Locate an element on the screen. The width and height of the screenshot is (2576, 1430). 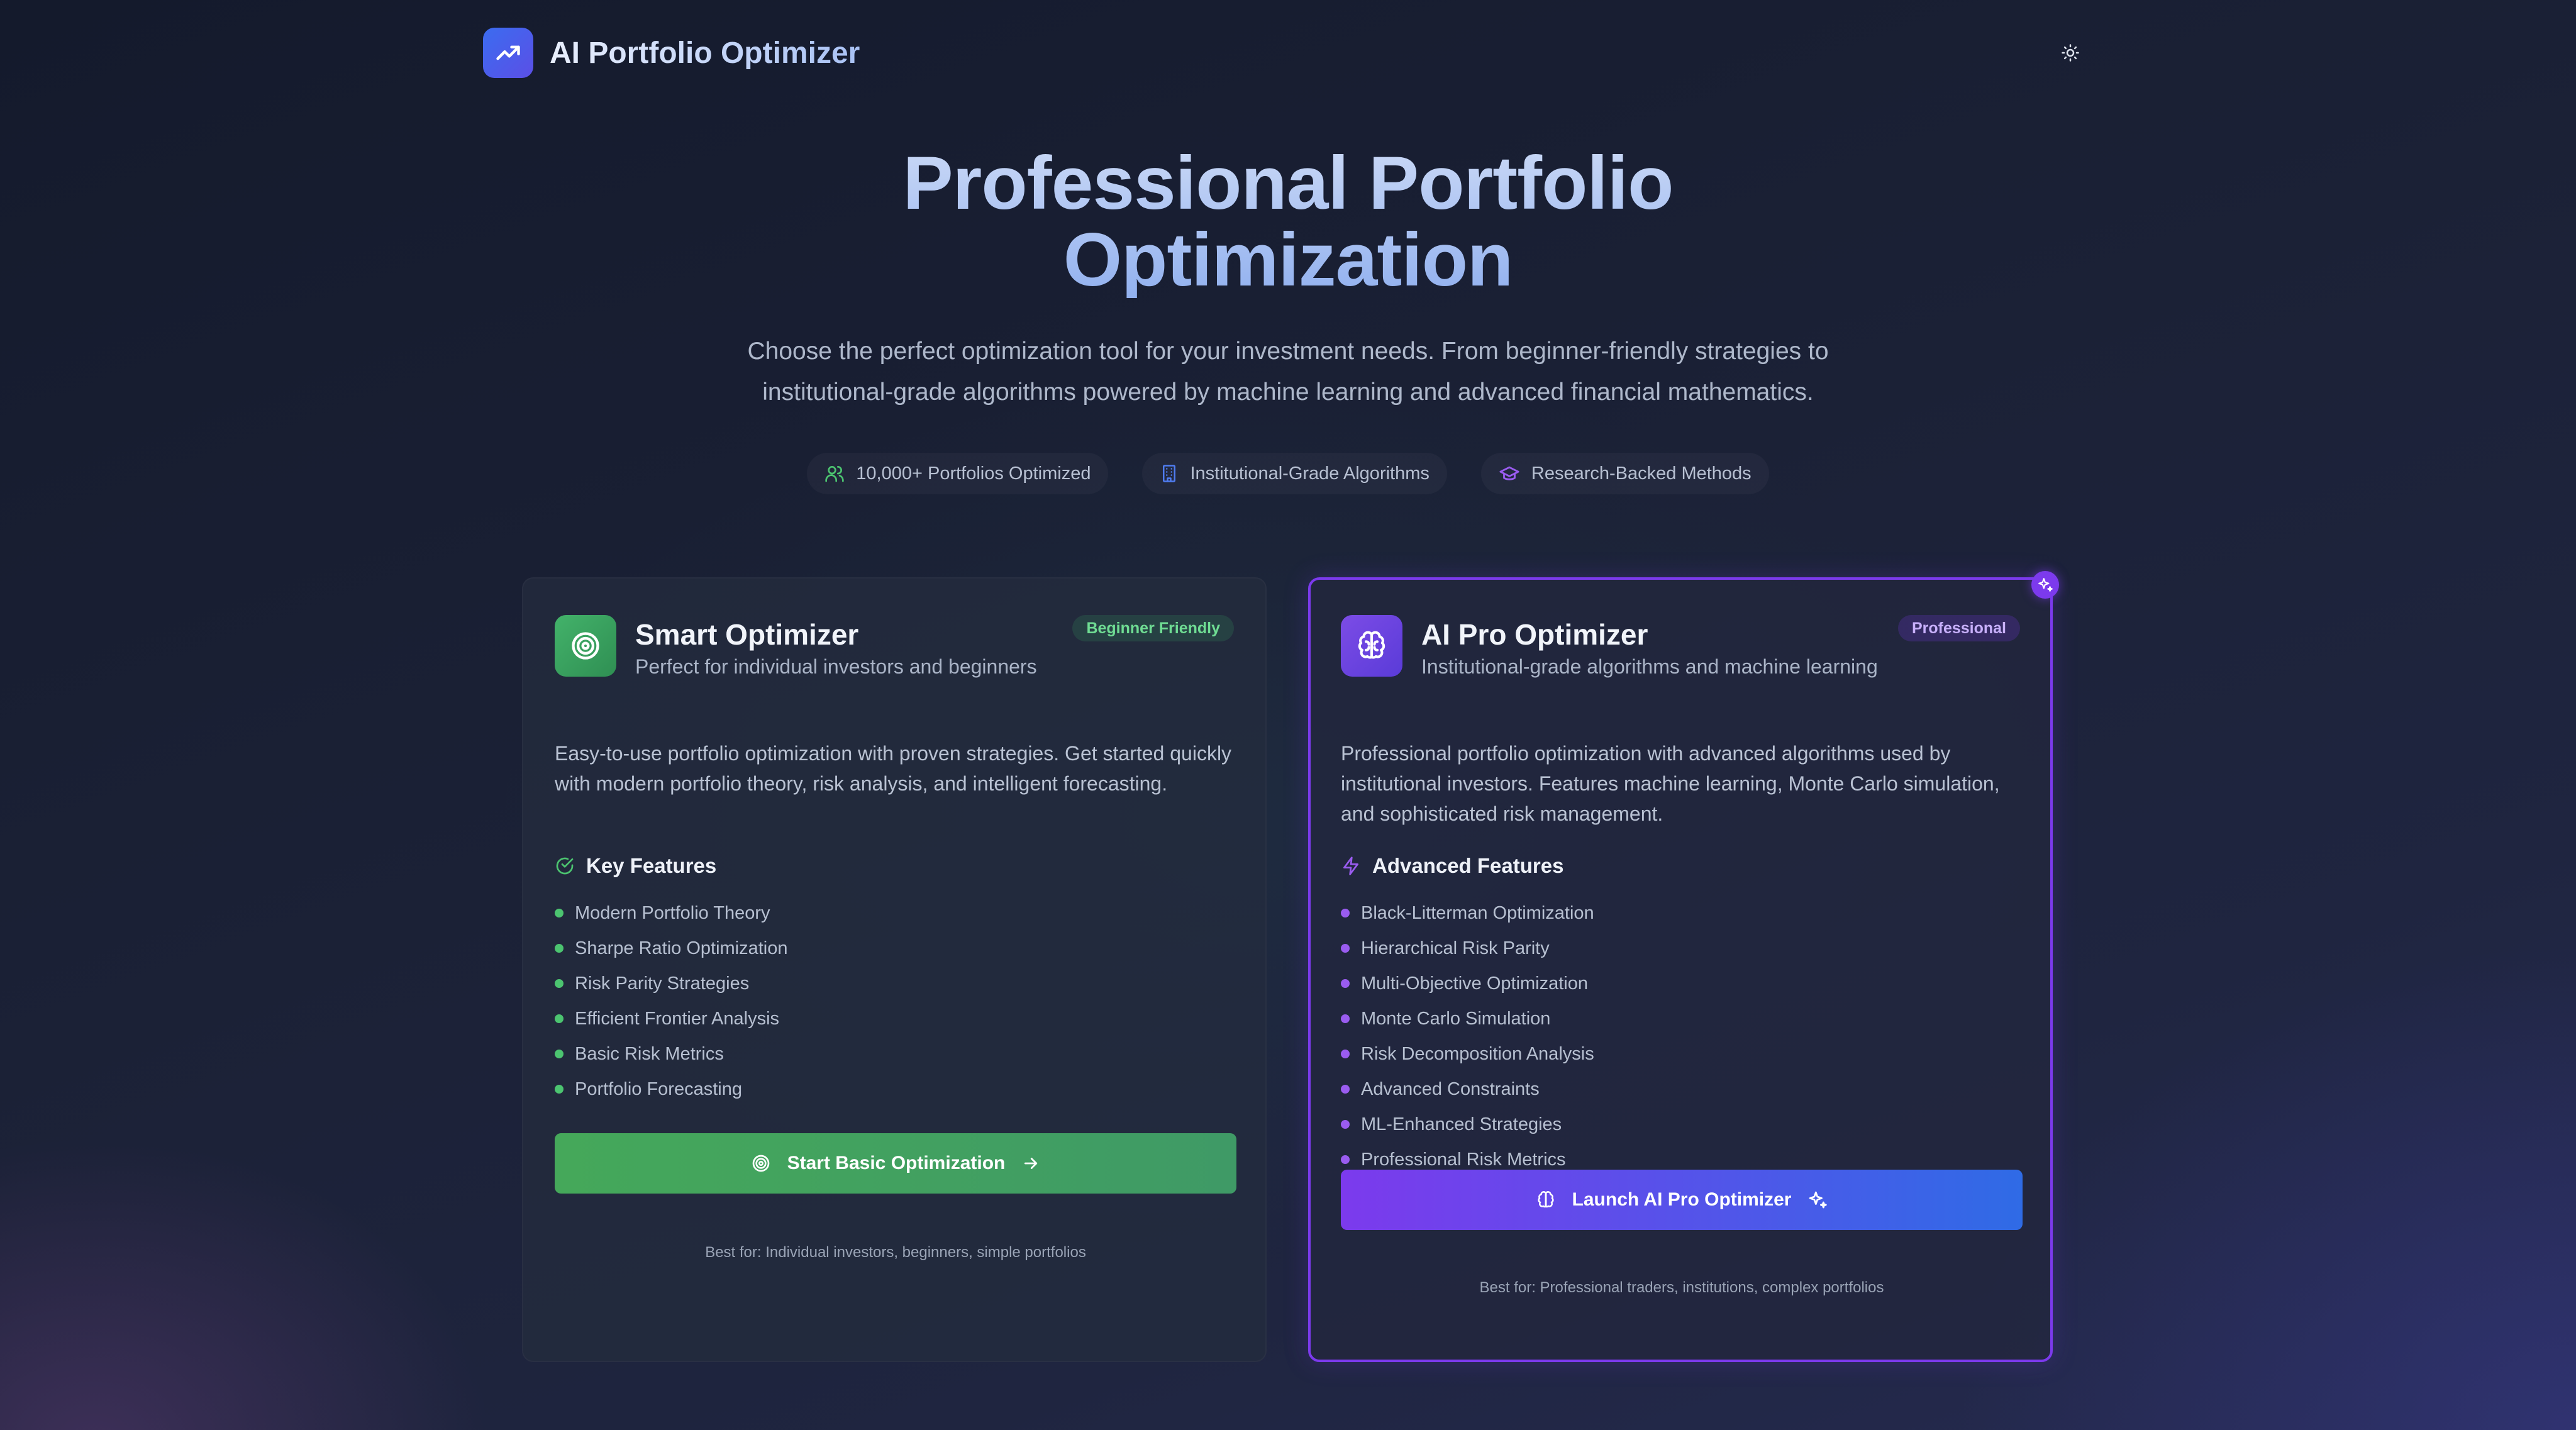
brand: AI Portfolio Optimizer is located at coordinates (671, 53).